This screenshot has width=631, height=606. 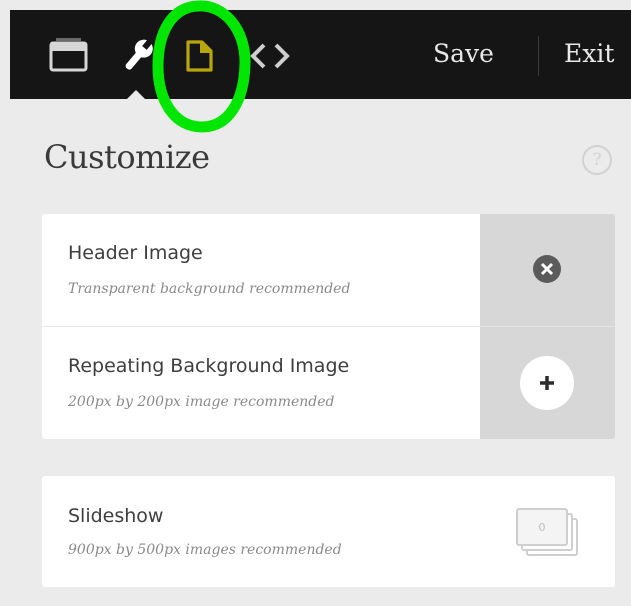 What do you see at coordinates (127, 157) in the screenshot?
I see `page-title: Customize` at bounding box center [127, 157].